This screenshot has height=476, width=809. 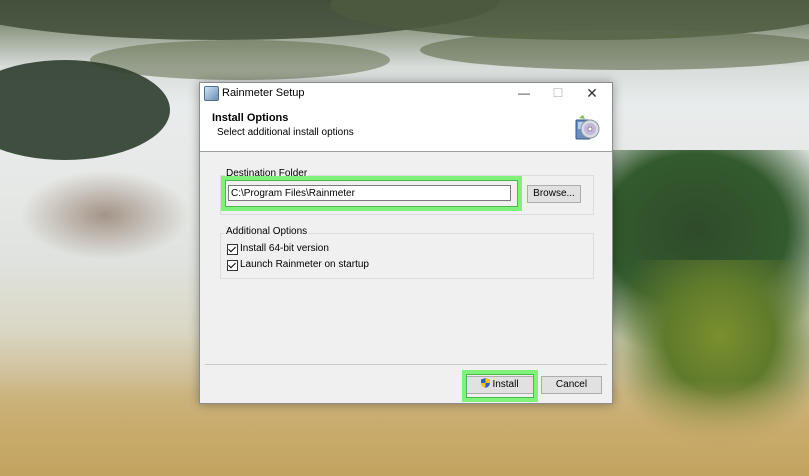 I want to click on page-title: Install Options, so click(x=250, y=118).